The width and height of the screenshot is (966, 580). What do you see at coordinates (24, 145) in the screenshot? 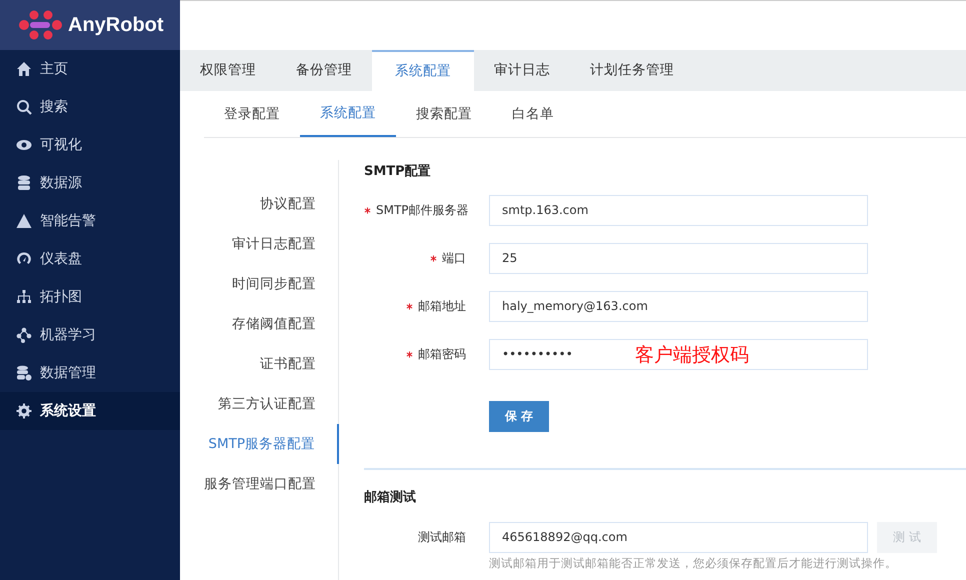
I see `eye-icon` at bounding box center [24, 145].